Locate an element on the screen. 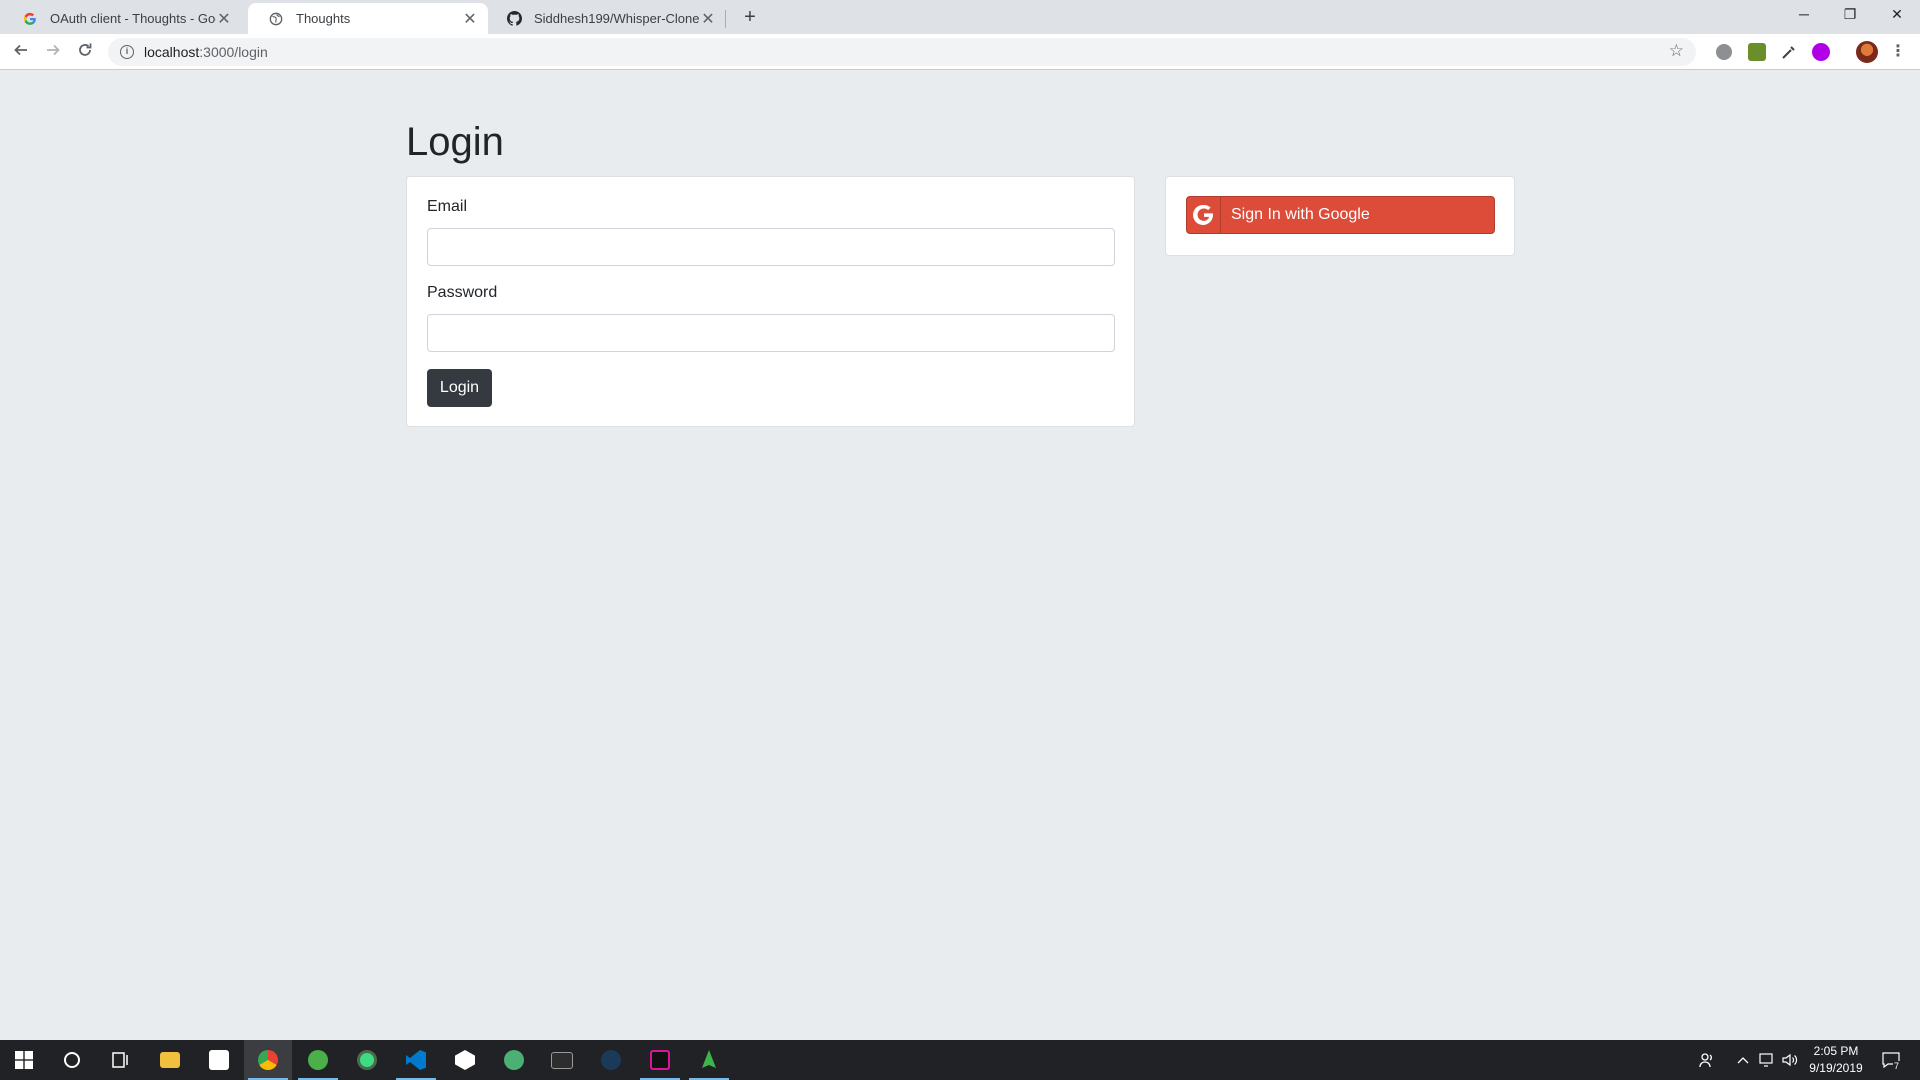 Image resolution: width=1920 pixels, height=1080 pixels. minimize-button: ─ is located at coordinates (1804, 15).